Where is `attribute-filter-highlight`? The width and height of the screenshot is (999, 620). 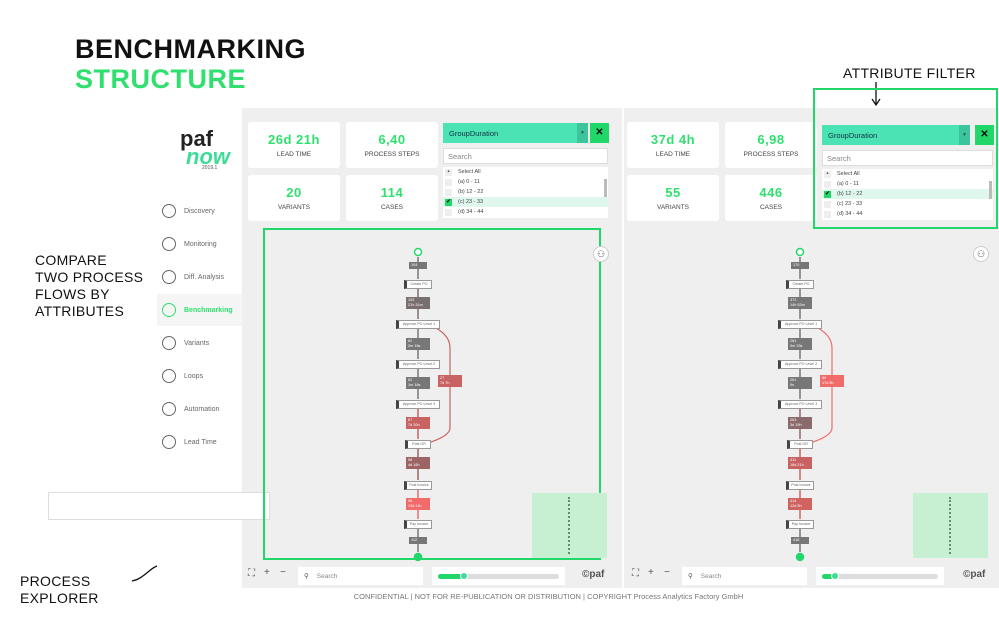
attribute-filter-highlight is located at coordinates (905, 158).